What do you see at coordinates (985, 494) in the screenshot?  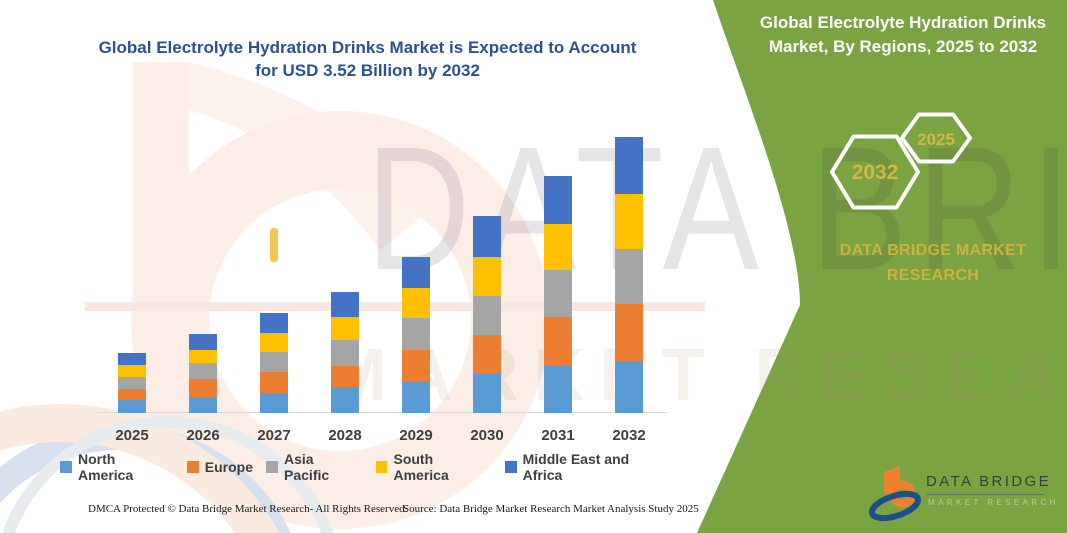 I see `logo-underline` at bounding box center [985, 494].